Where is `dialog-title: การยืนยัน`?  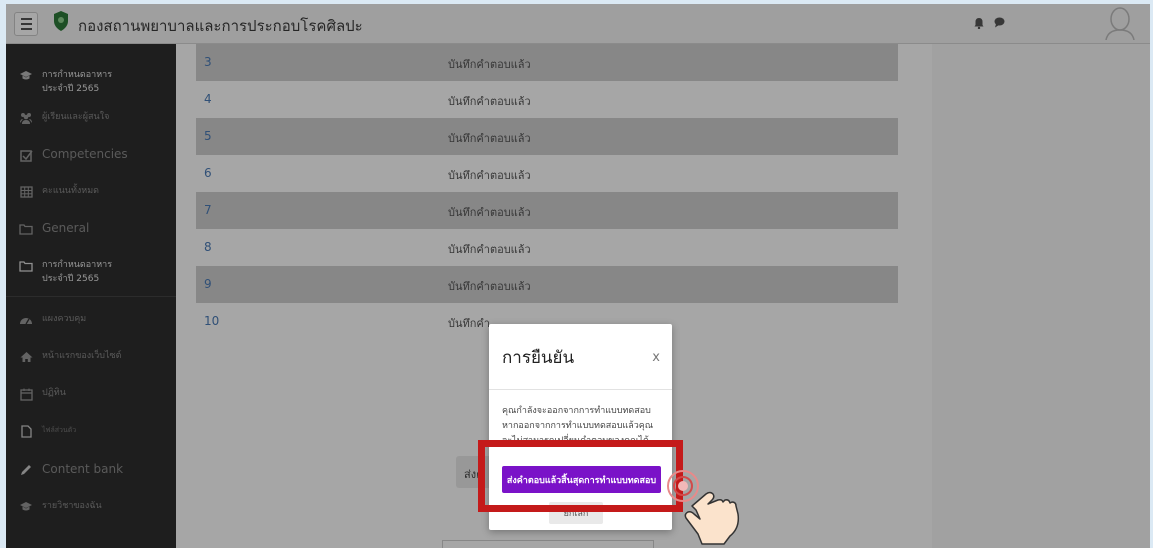
dialog-title: การยืนยัน is located at coordinates (538, 358).